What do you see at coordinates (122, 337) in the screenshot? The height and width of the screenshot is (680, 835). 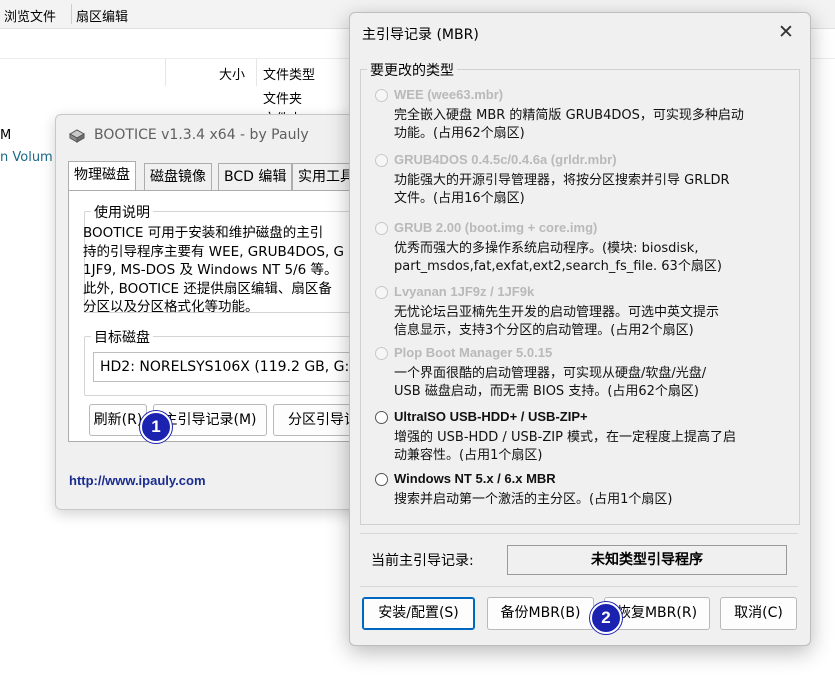 I see `target-disk-label: 目标磁盘` at bounding box center [122, 337].